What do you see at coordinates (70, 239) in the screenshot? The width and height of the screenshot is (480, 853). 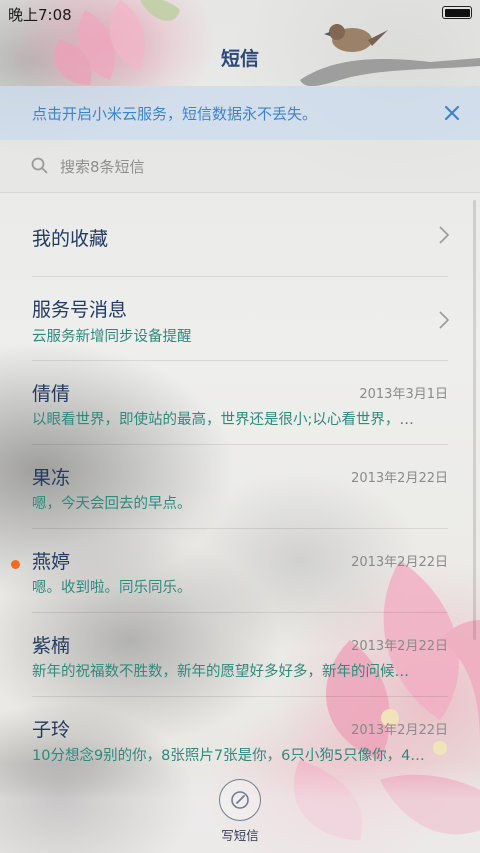 I see `list-item-title: 我的收藏` at bounding box center [70, 239].